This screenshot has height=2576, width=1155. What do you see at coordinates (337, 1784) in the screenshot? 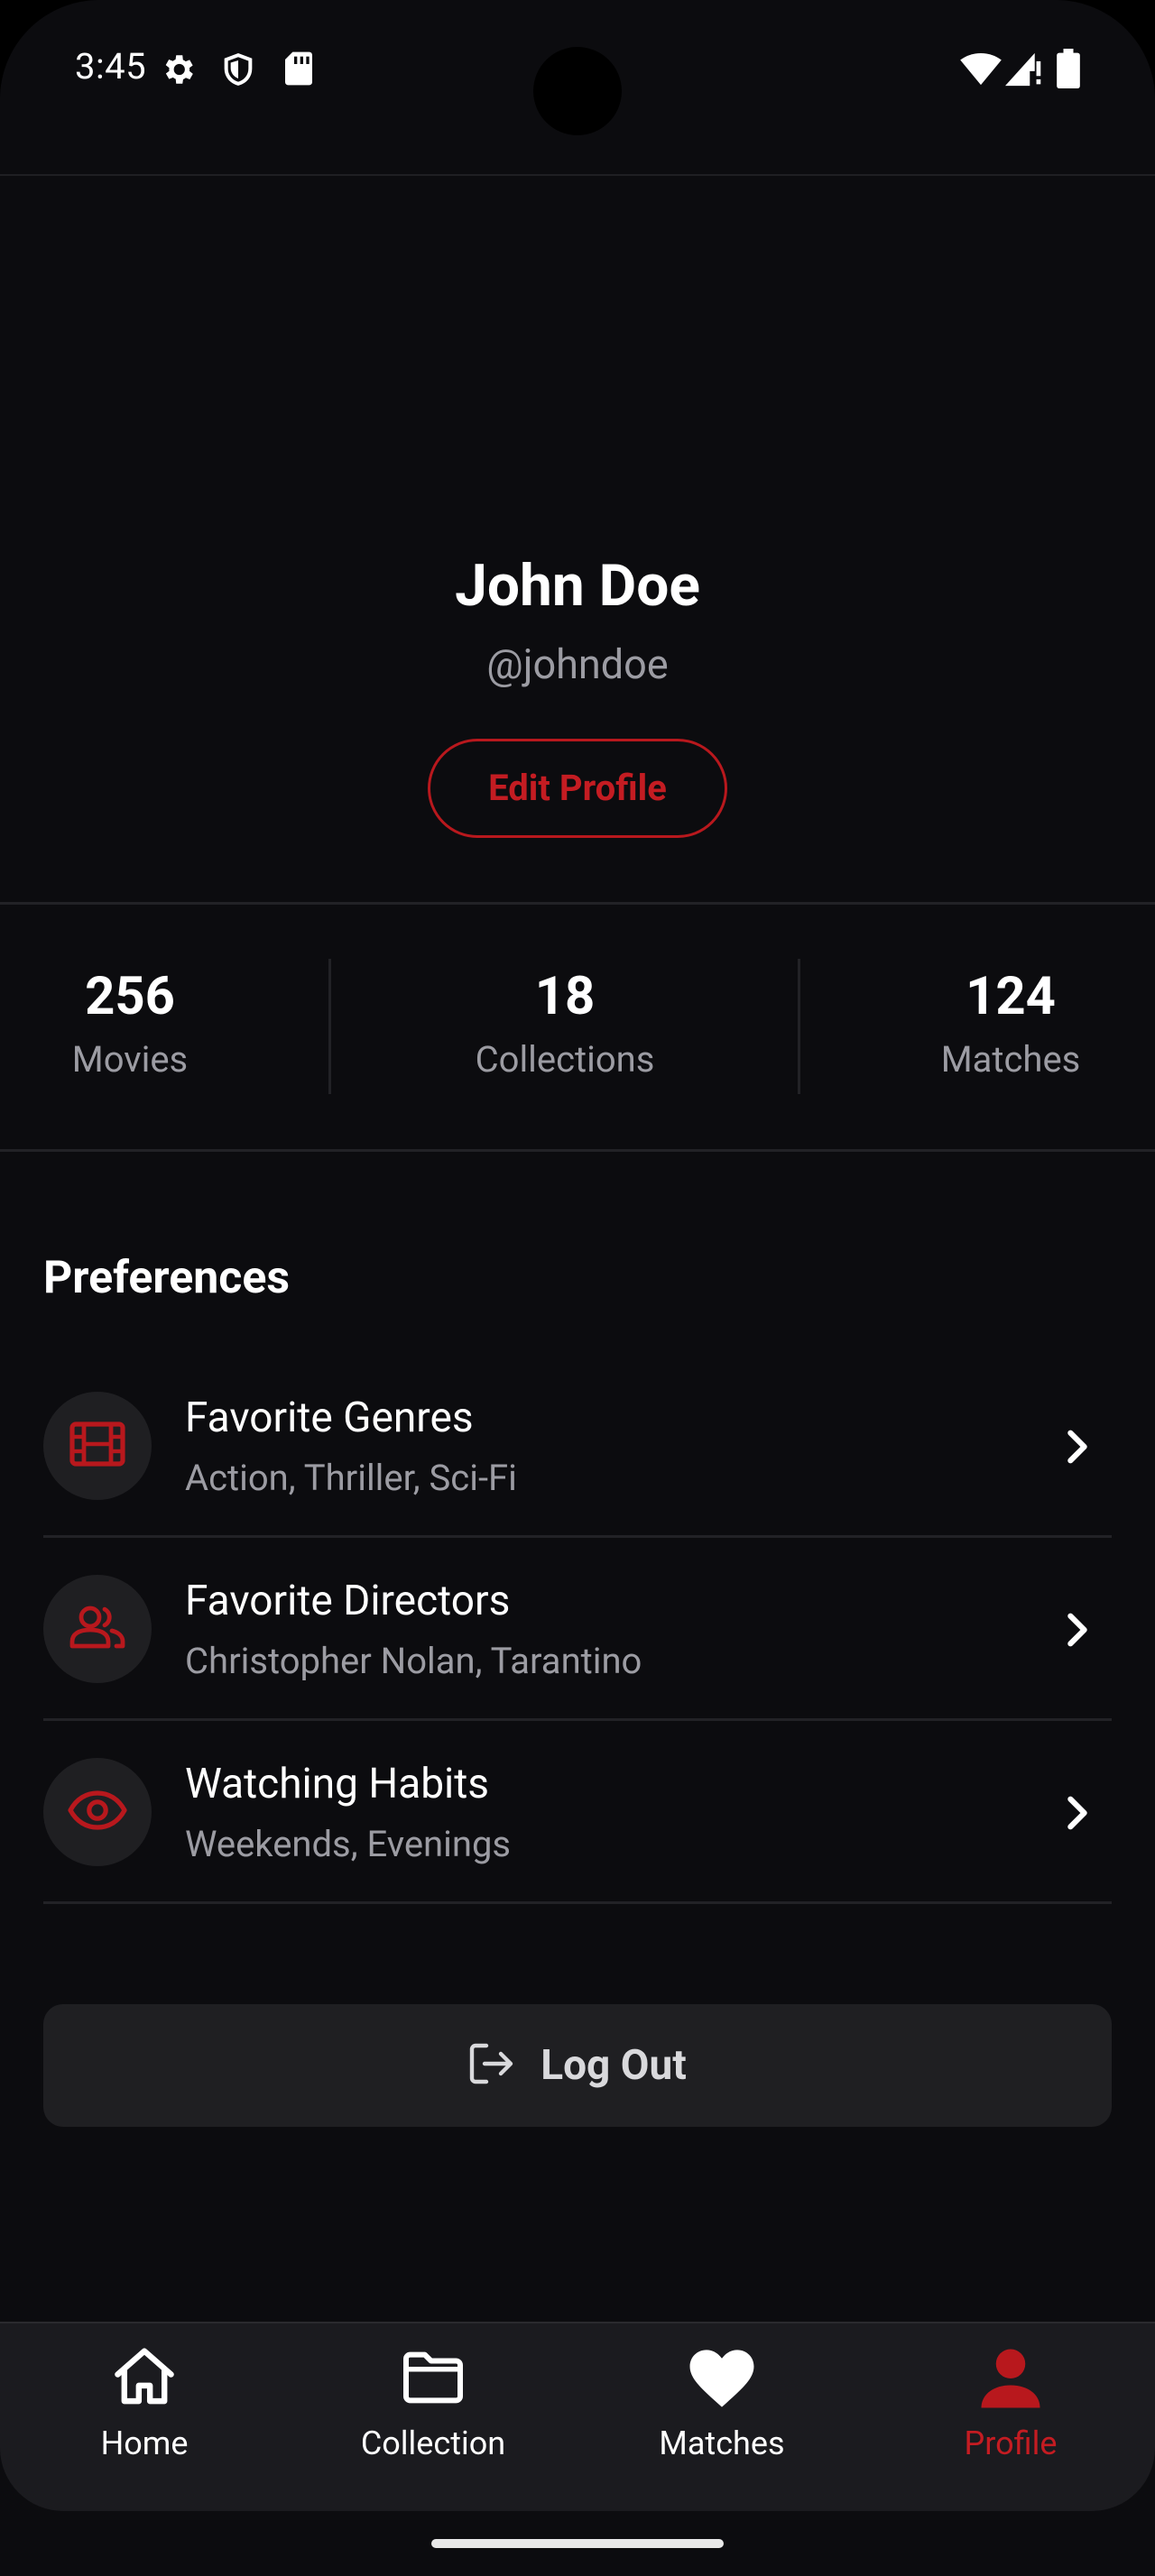
I see `pref-item-title: Watching Habits` at bounding box center [337, 1784].